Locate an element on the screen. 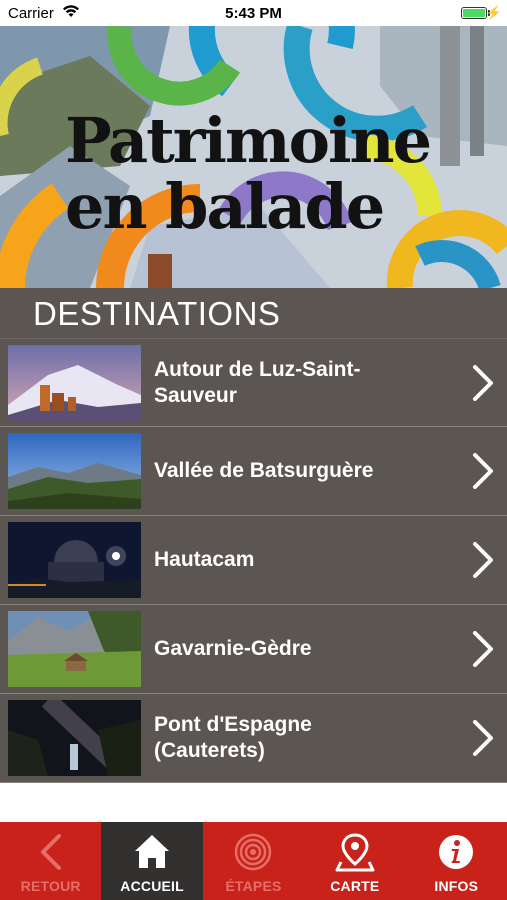 This screenshot has height=900, width=507. tab-label: ACCUEIL is located at coordinates (152, 886).